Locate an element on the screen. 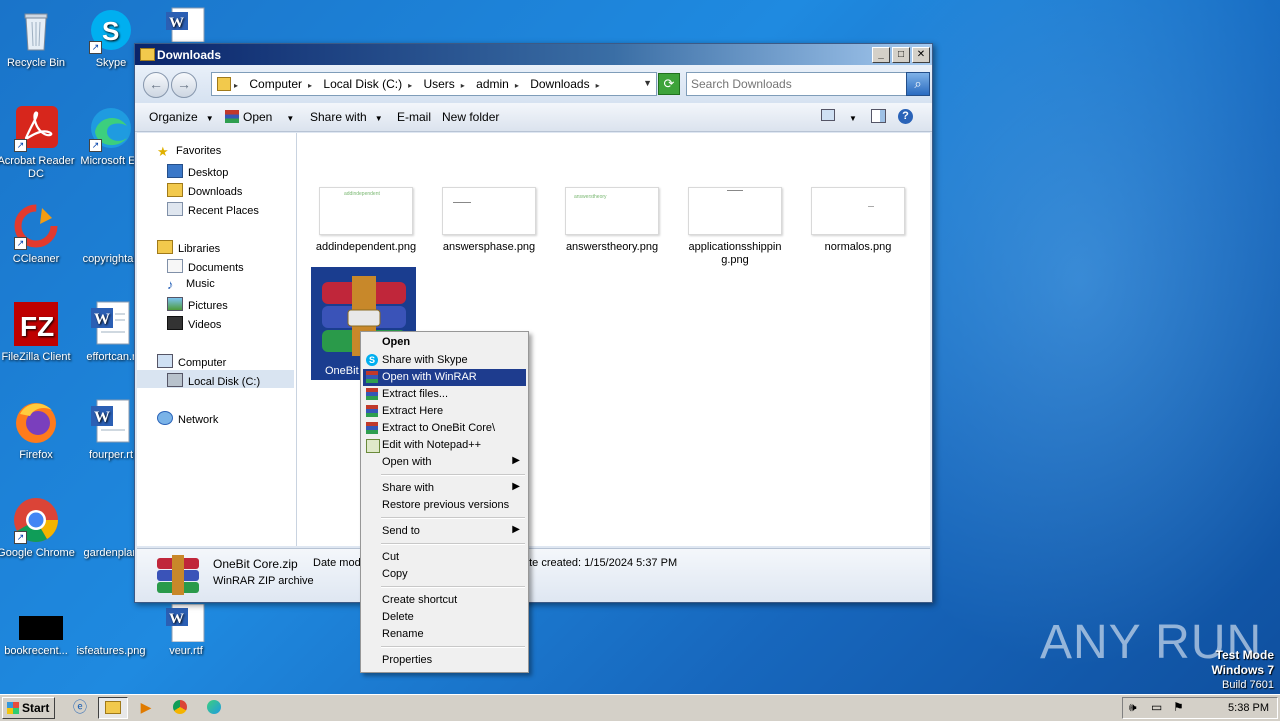 The image size is (1280, 721). nav-item-desktop: Desktop is located at coordinates (197, 171).